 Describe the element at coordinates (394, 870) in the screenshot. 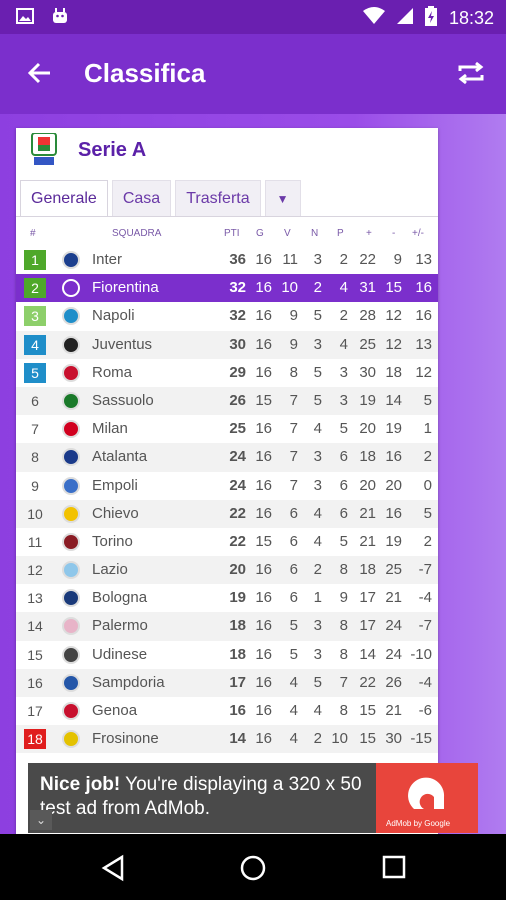

I see `nav-recents-icon` at that location.